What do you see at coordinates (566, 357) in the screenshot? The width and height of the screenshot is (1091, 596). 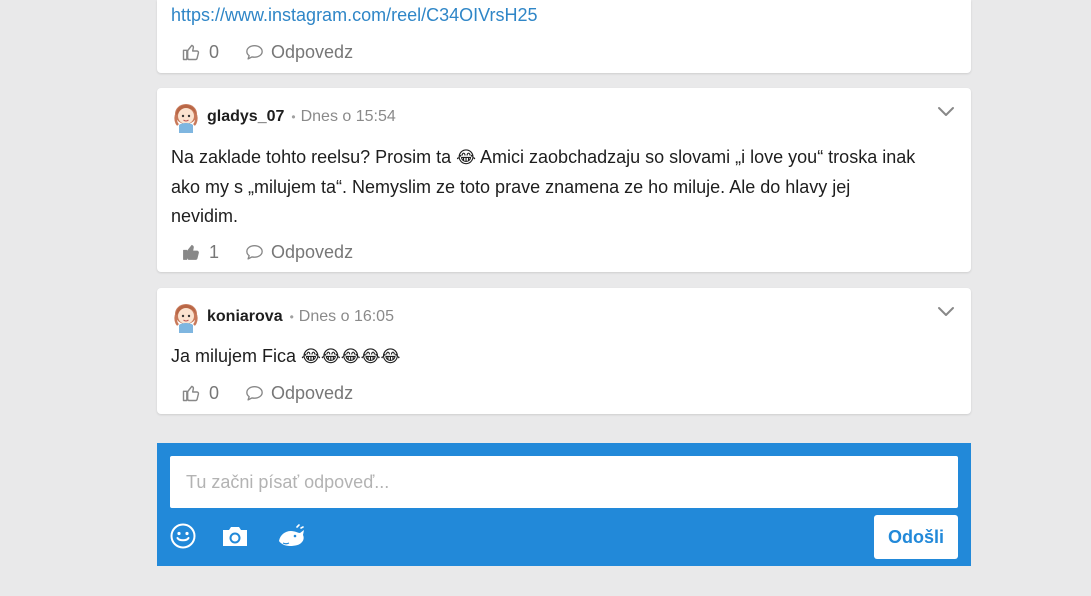 I see `comment-text: Ja milujem Fica 😂😂😂😂😂` at bounding box center [566, 357].